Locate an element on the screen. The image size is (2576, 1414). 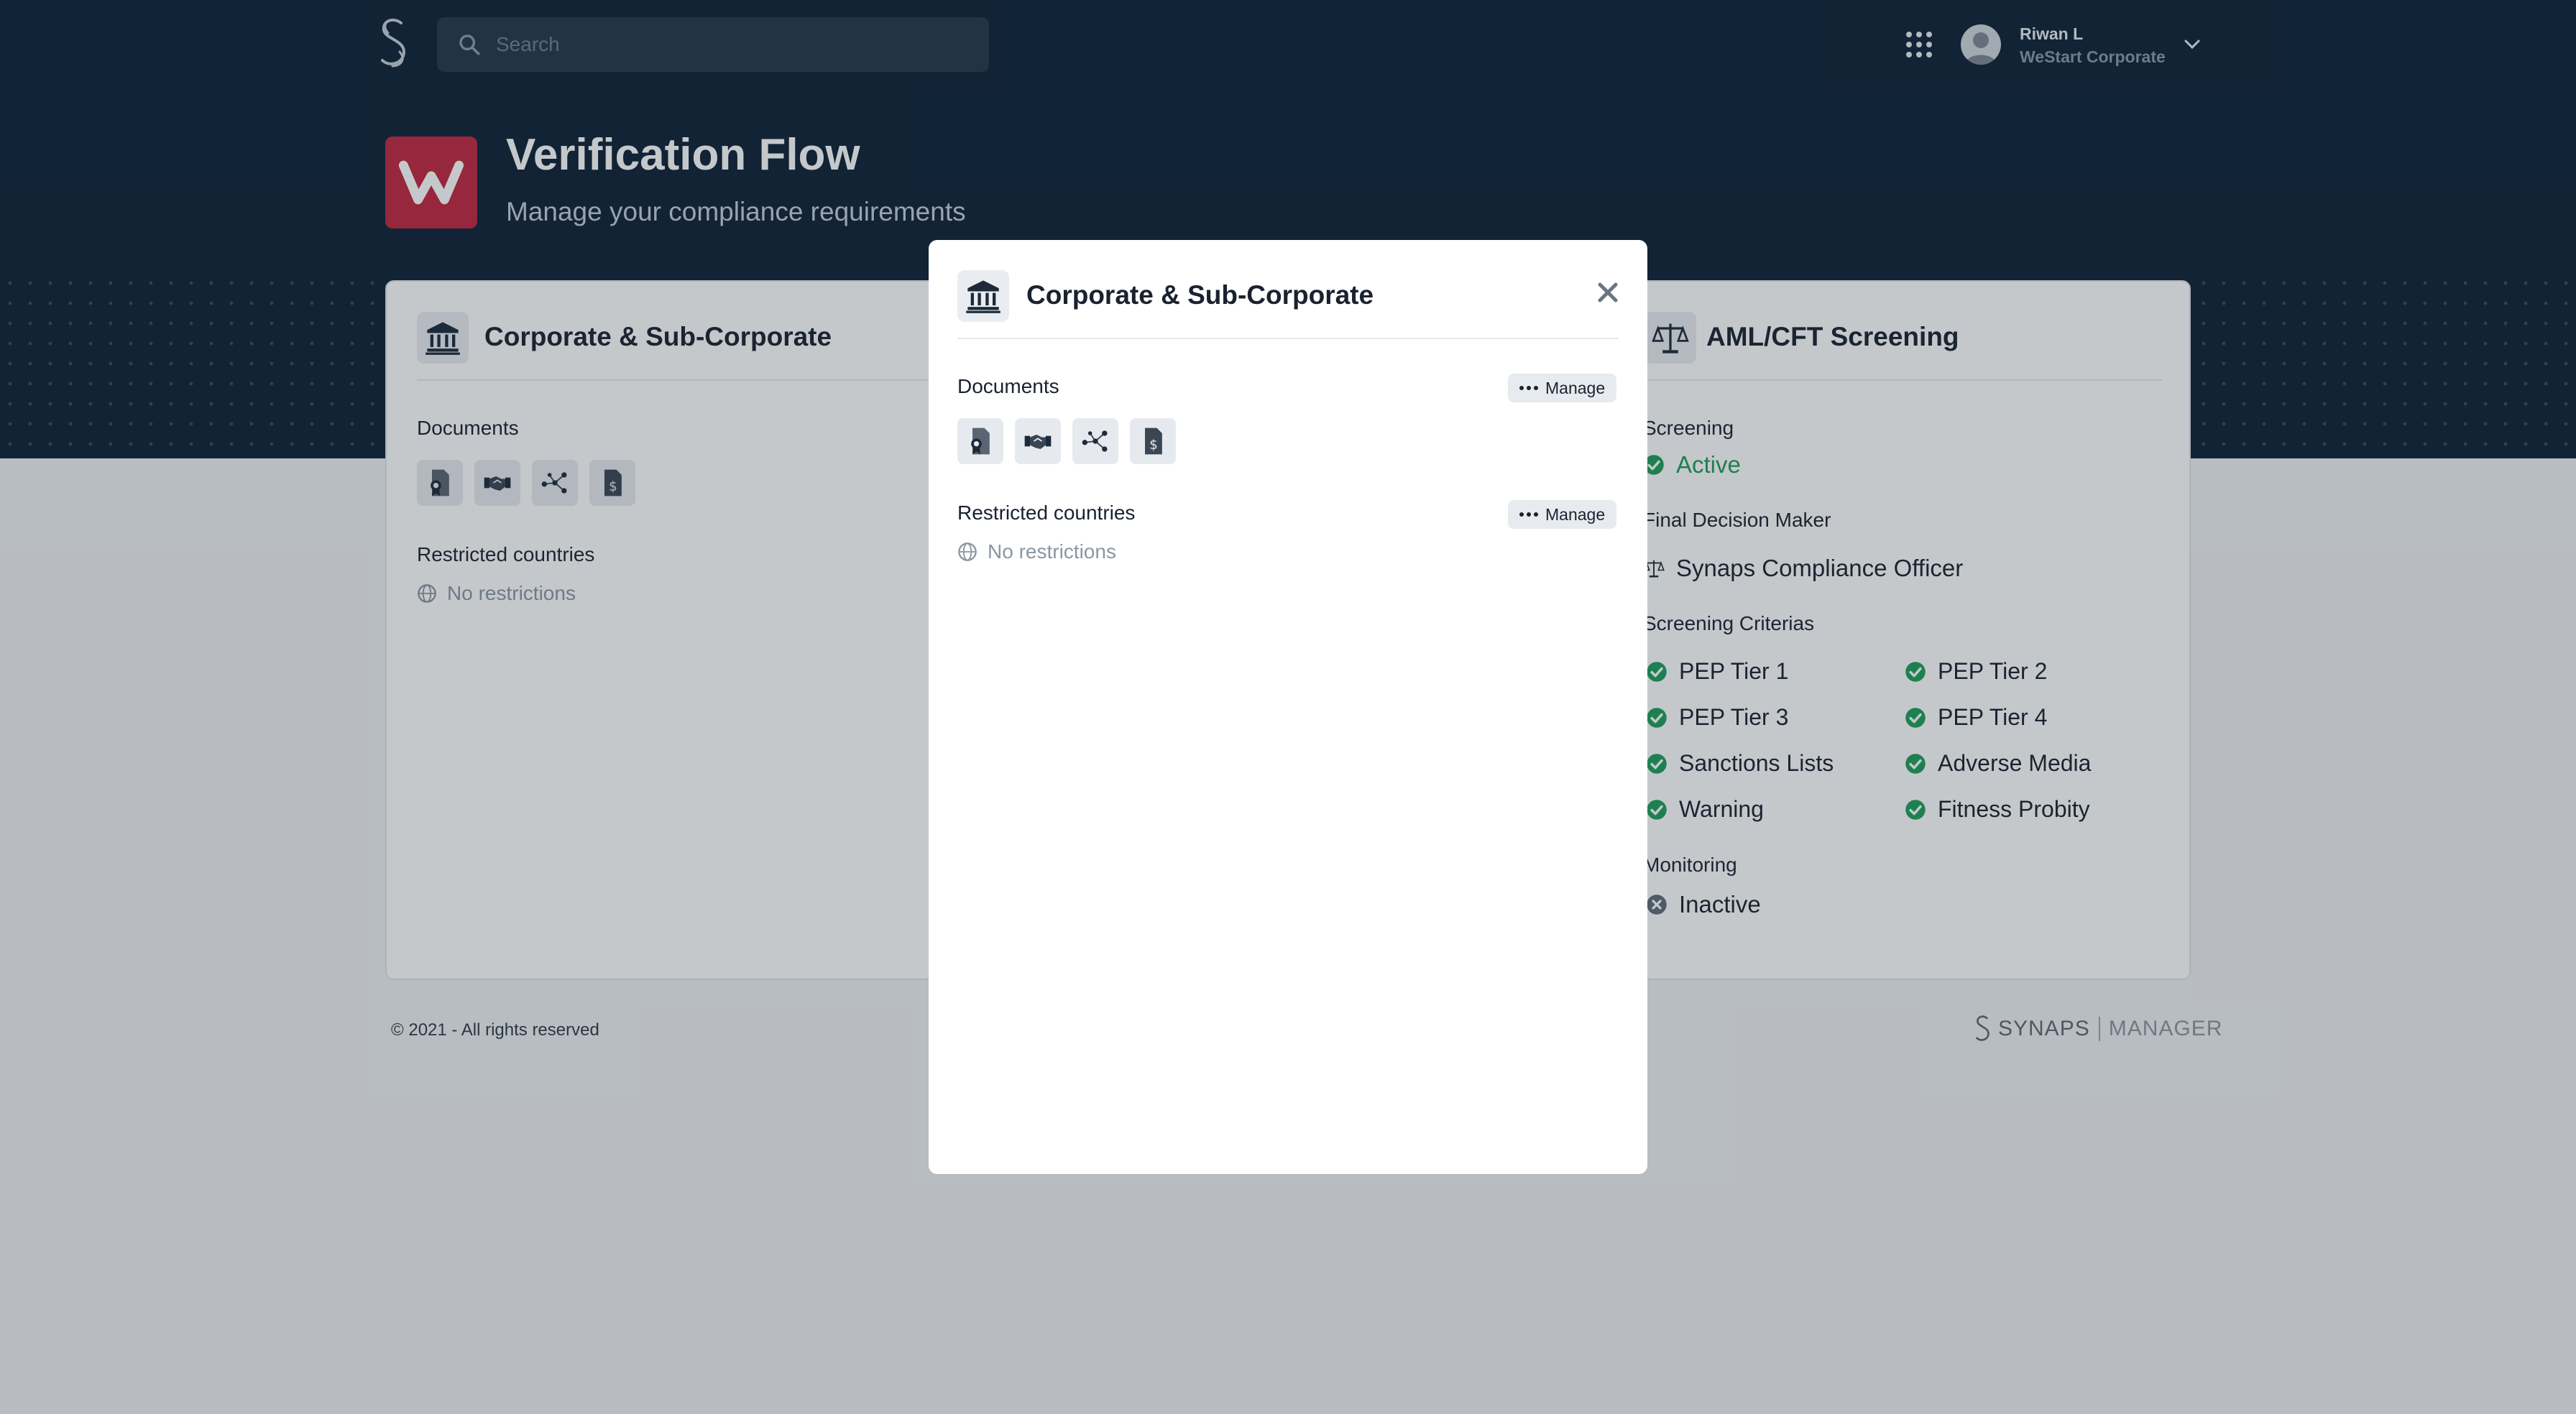
globe-icon is located at coordinates (967, 552).